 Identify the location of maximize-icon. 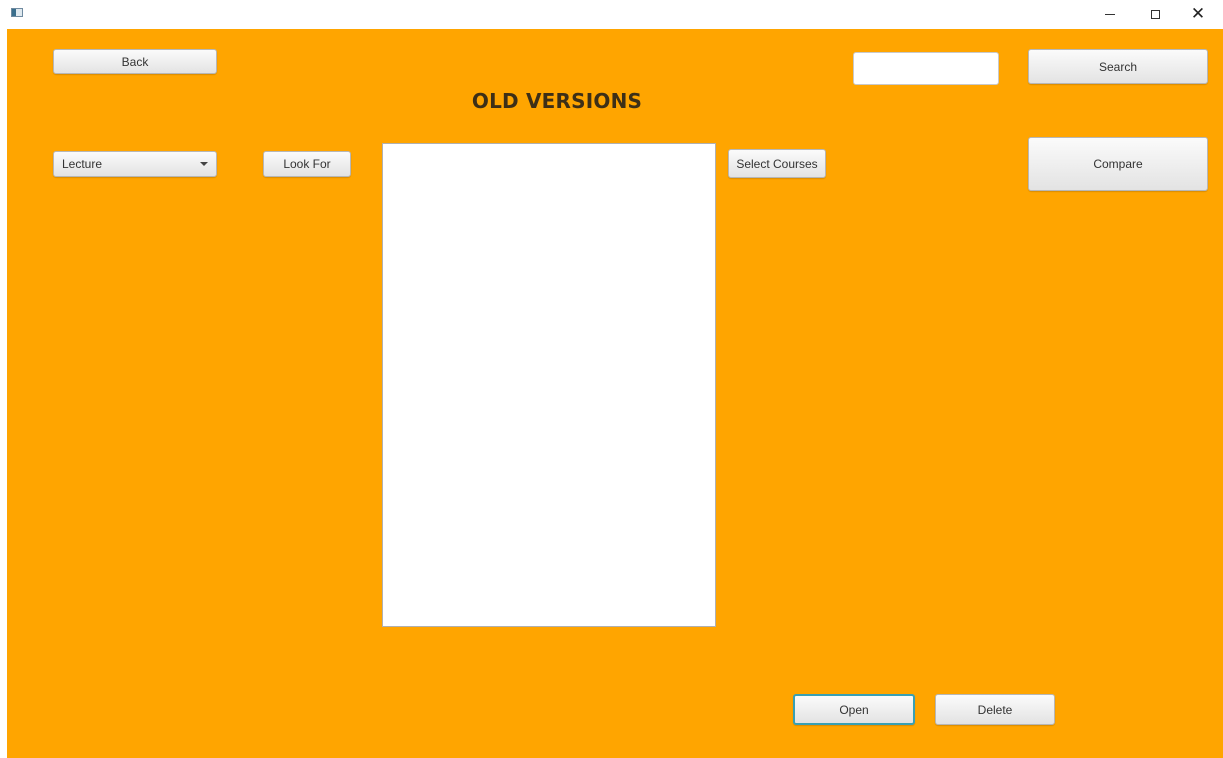
(1155, 14).